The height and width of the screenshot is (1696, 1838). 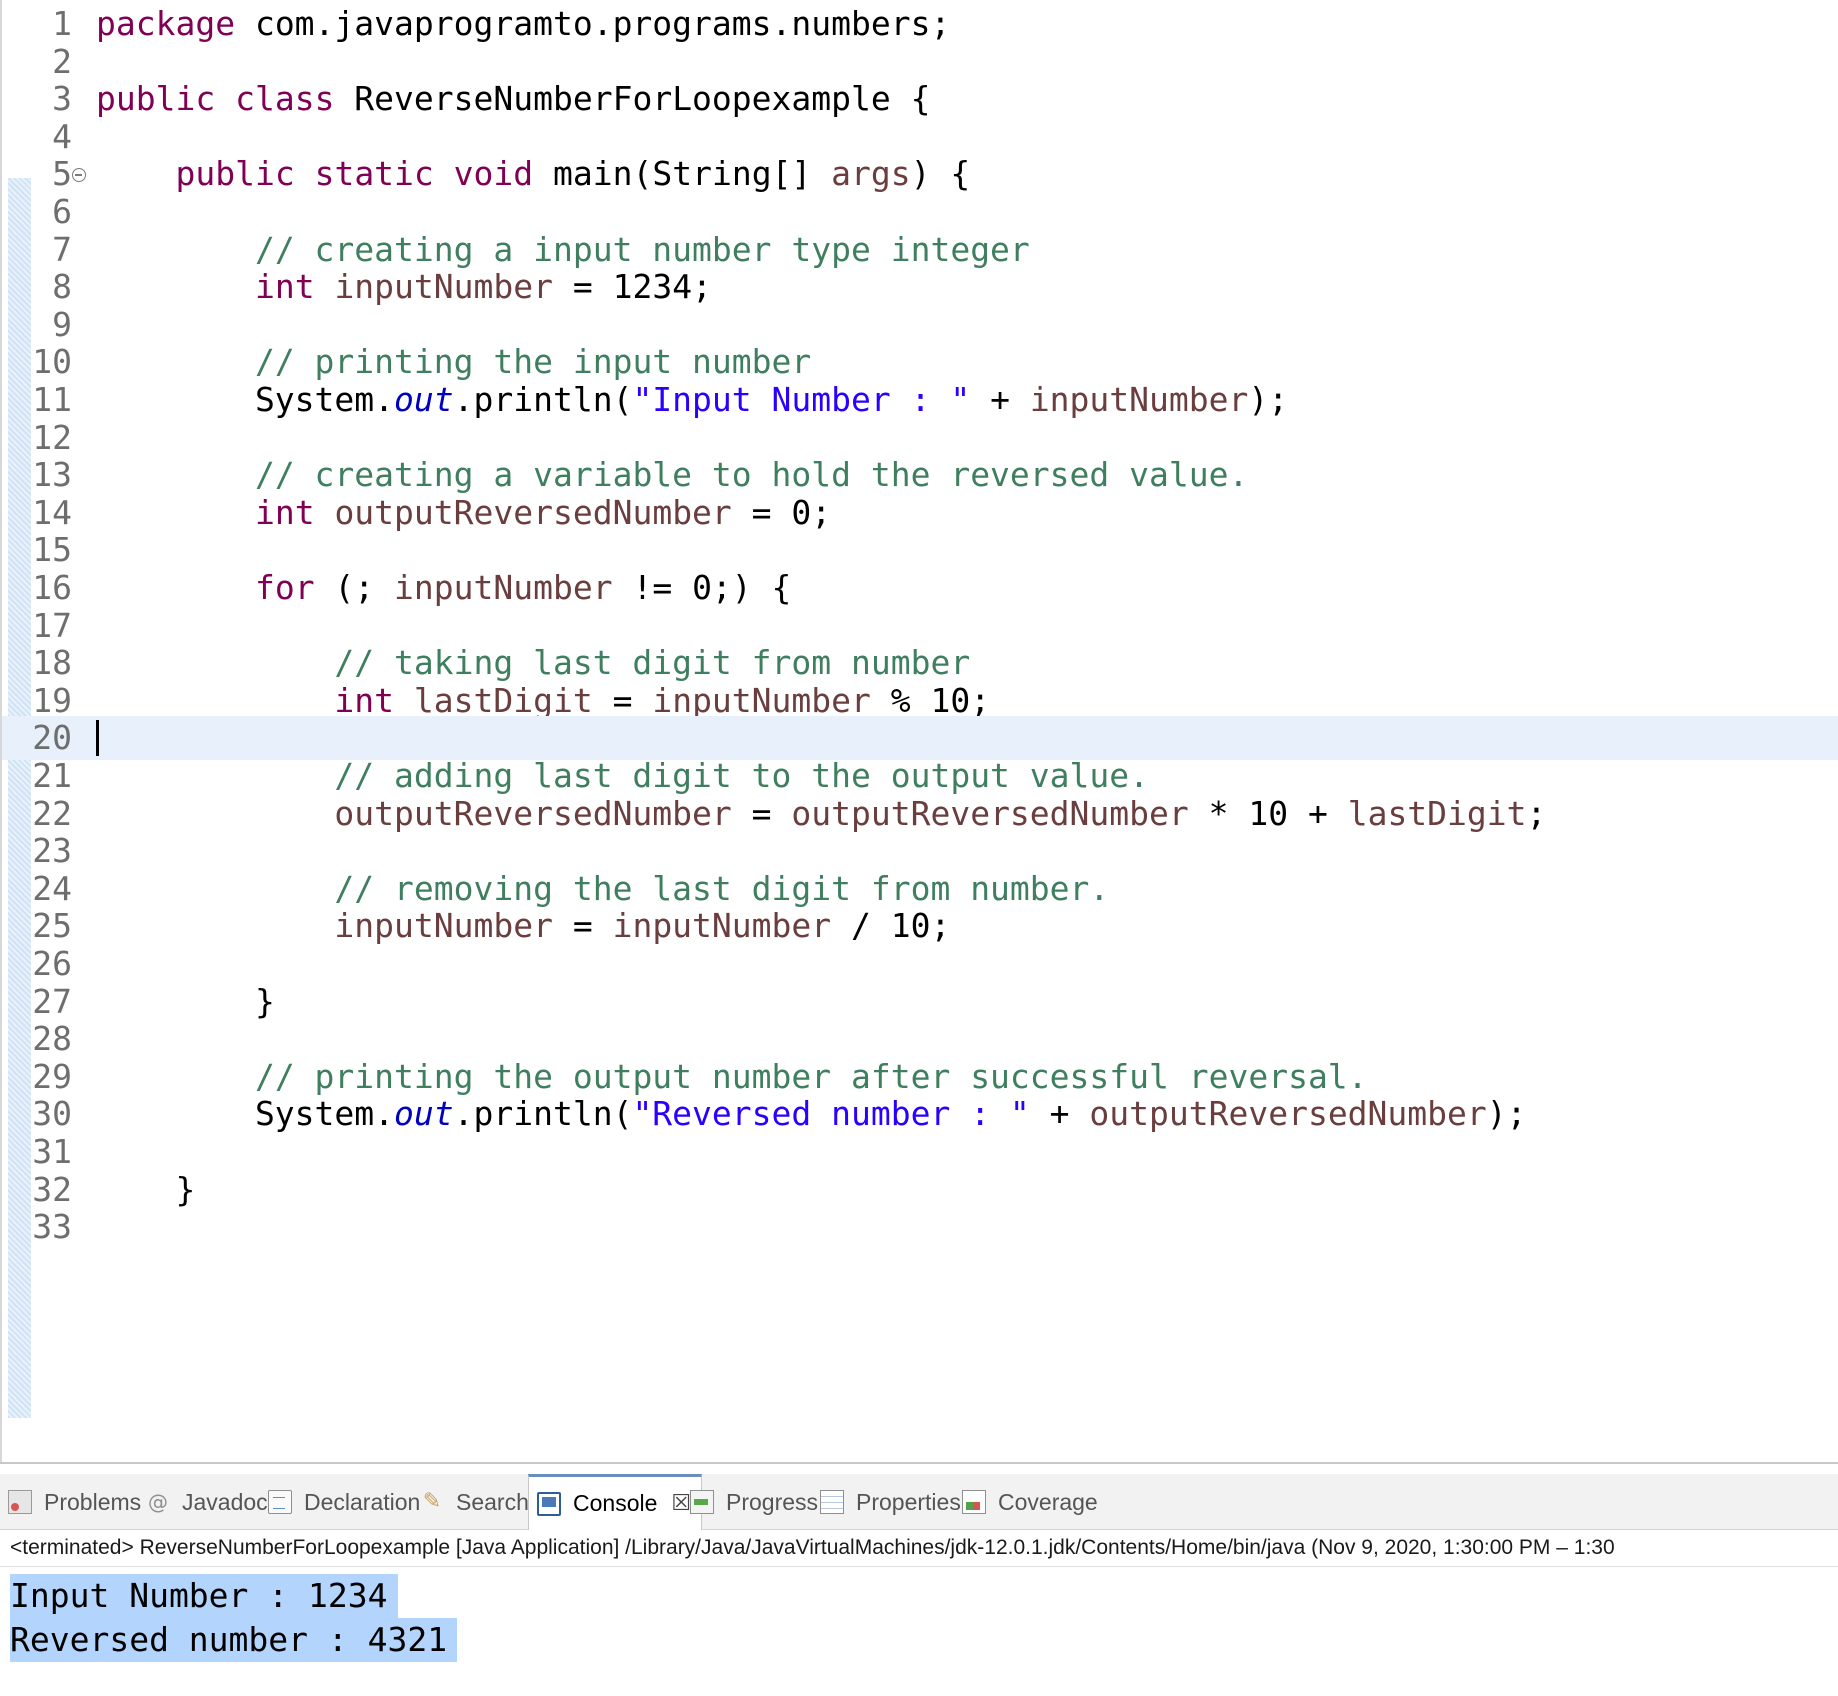 What do you see at coordinates (702, 587) in the screenshot?
I see `code-token: != 0;) {` at bounding box center [702, 587].